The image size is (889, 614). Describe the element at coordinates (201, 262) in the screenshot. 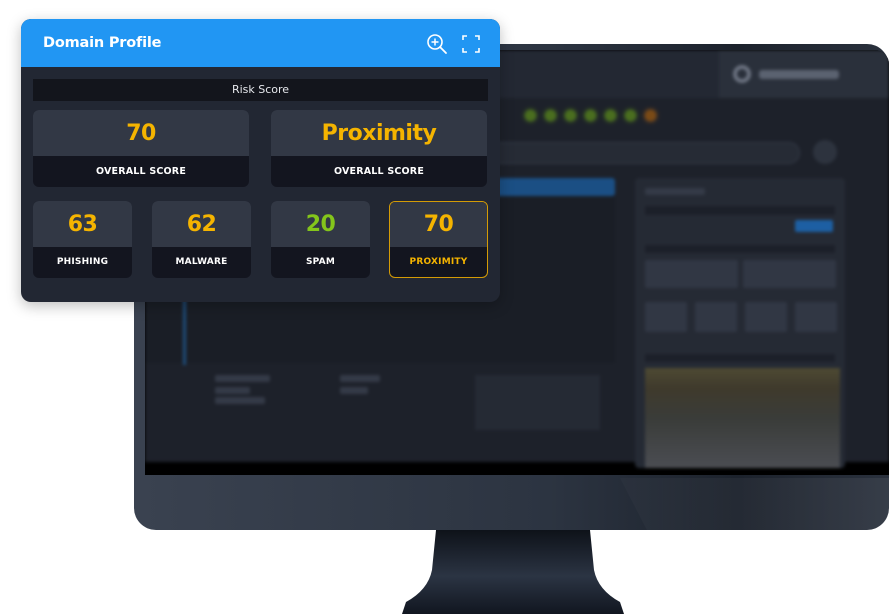

I see `malware-score-label: MALWARE` at that location.